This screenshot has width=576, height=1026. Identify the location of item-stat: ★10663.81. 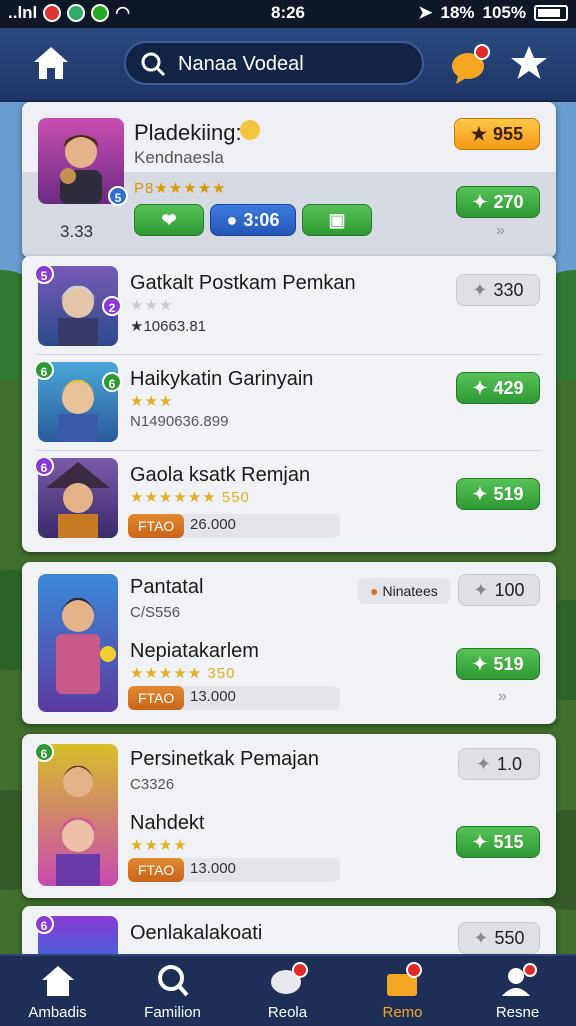
(168, 326).